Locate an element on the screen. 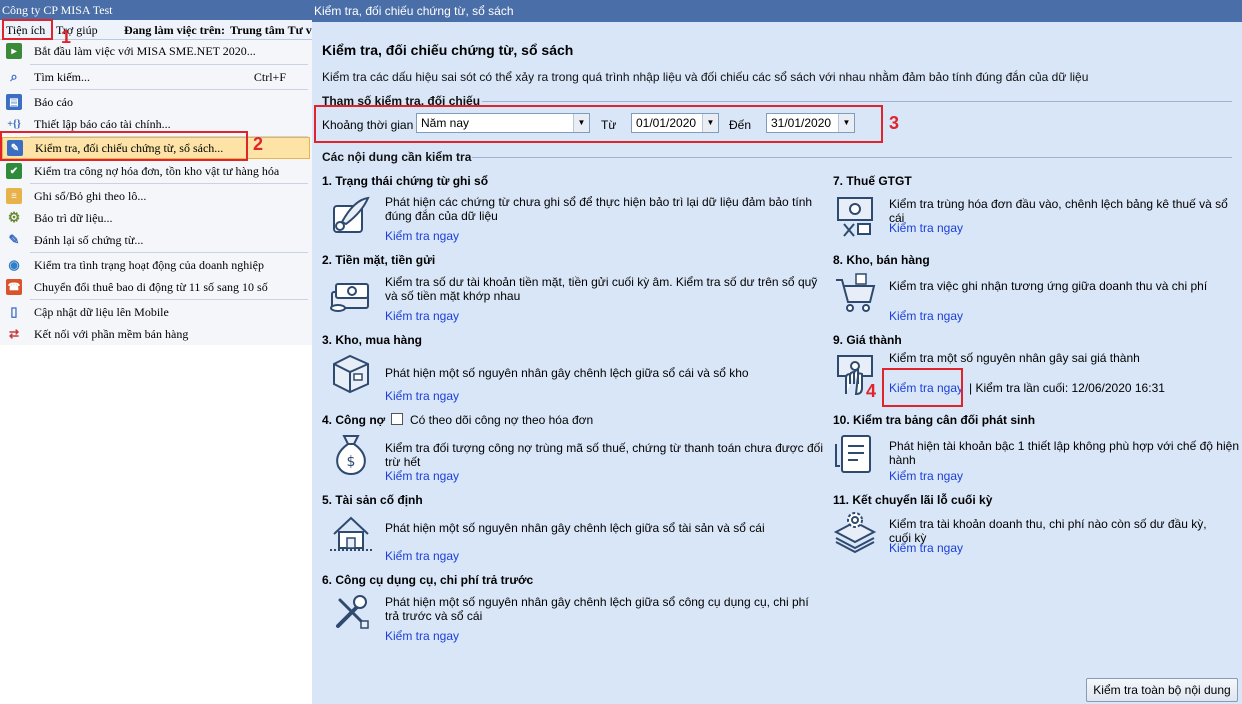 The image size is (1242, 704). cart-icon is located at coordinates (855, 293).